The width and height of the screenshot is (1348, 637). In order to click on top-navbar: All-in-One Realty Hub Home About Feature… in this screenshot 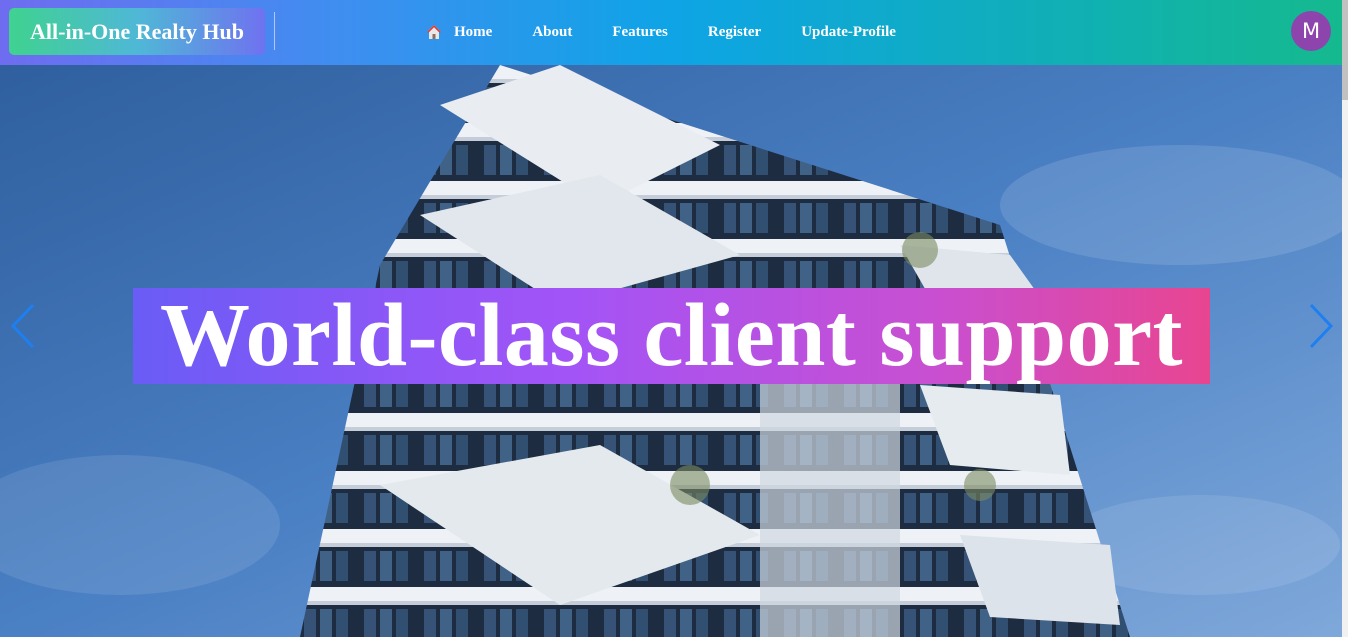, I will do `click(671, 32)`.